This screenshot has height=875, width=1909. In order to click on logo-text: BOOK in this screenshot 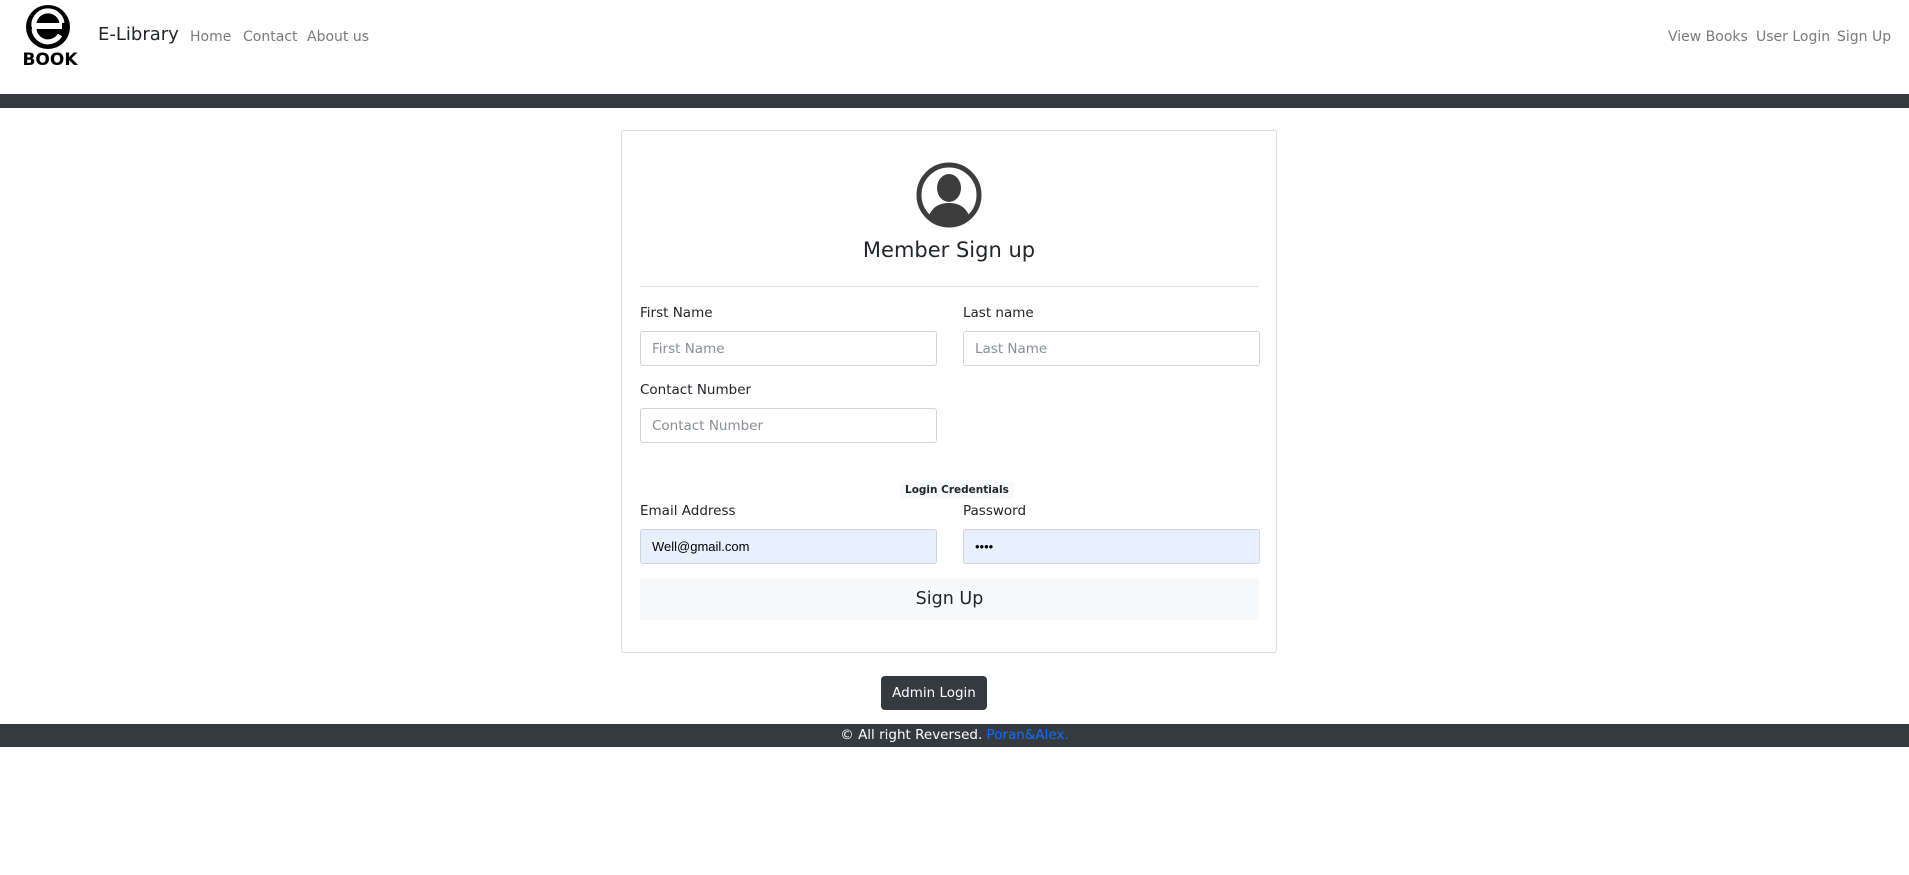, I will do `click(50, 58)`.